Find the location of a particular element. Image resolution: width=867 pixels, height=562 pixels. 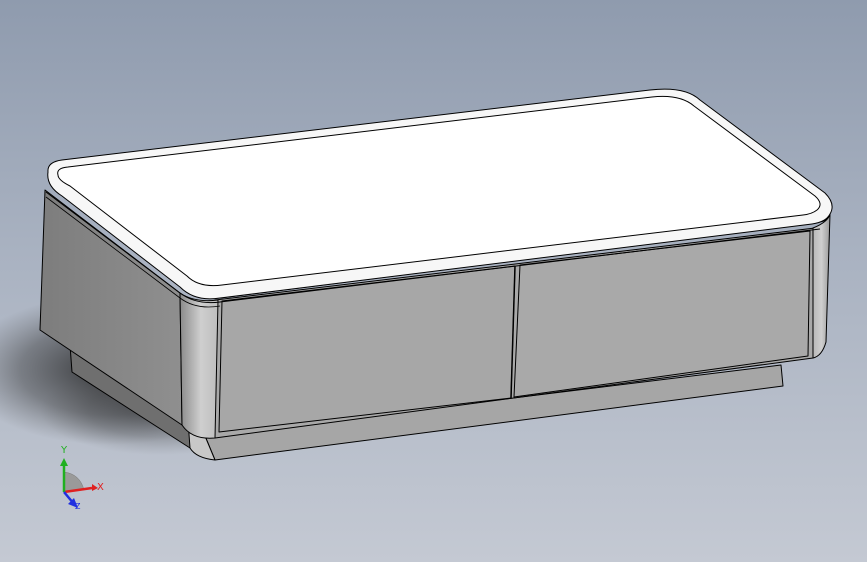

triad-z-label: Z is located at coordinates (78, 506).